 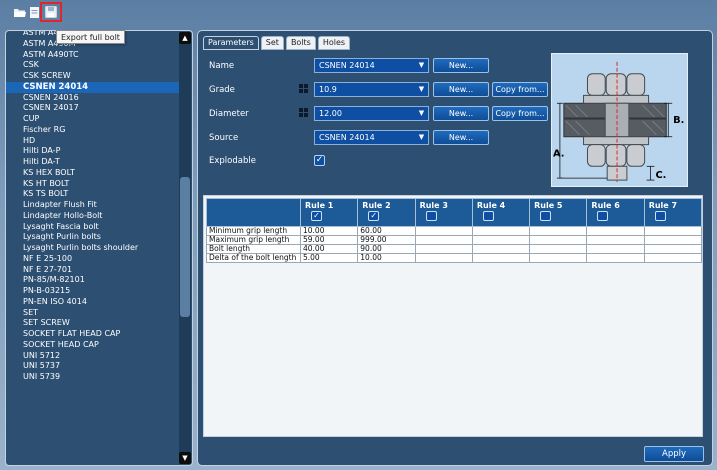 I want to click on tab-holes: Holes, so click(x=334, y=43).